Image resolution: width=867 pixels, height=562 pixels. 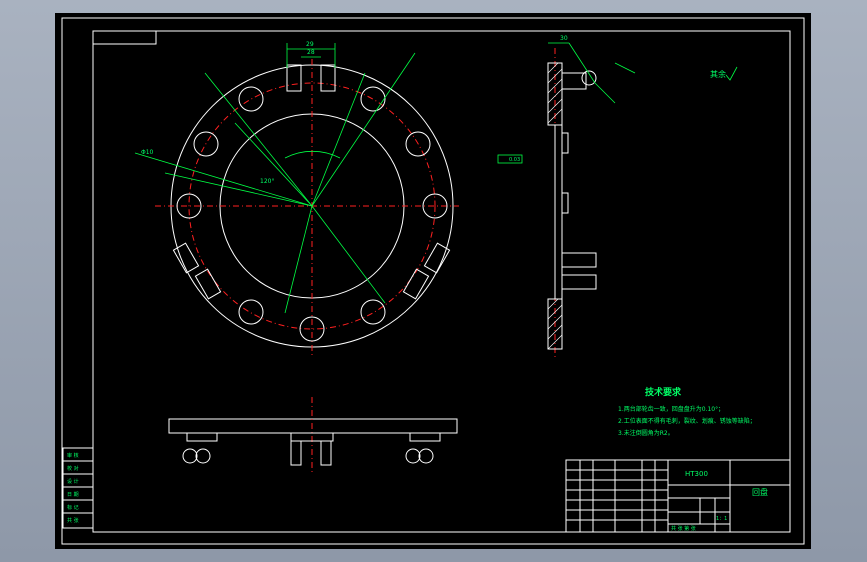 What do you see at coordinates (564, 38) in the screenshot?
I see `dim-side-top: 30` at bounding box center [564, 38].